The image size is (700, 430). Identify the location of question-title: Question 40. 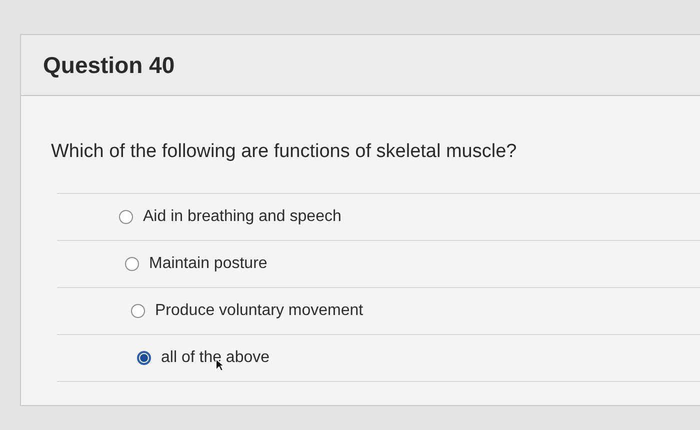
(360, 65).